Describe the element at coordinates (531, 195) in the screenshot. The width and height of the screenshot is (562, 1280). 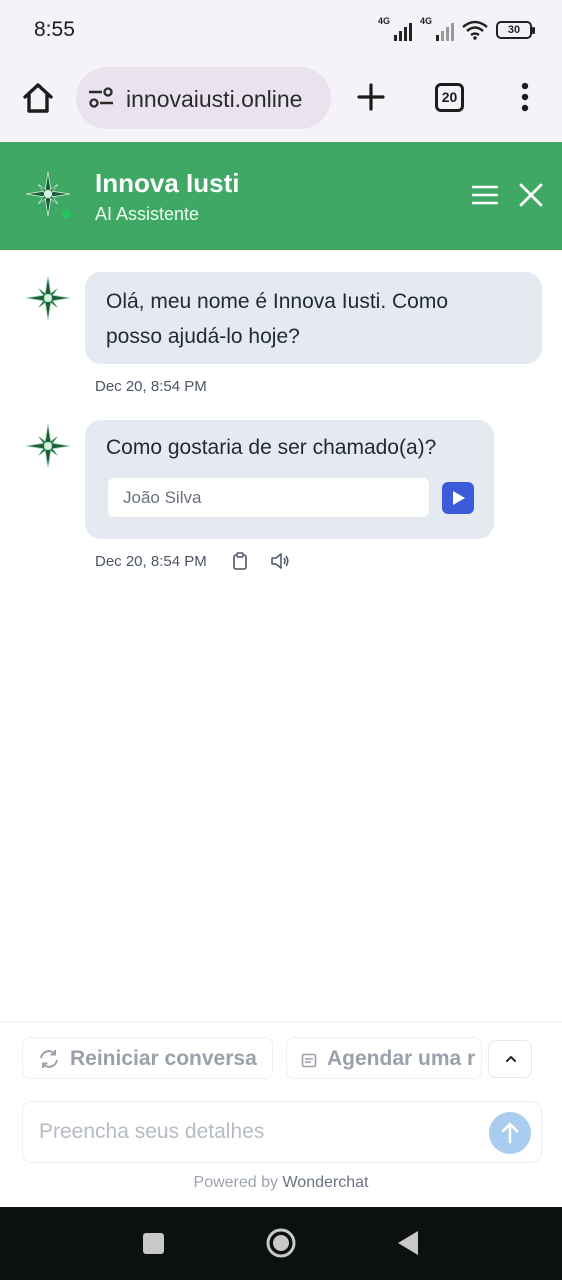
I see `close-icon` at that location.